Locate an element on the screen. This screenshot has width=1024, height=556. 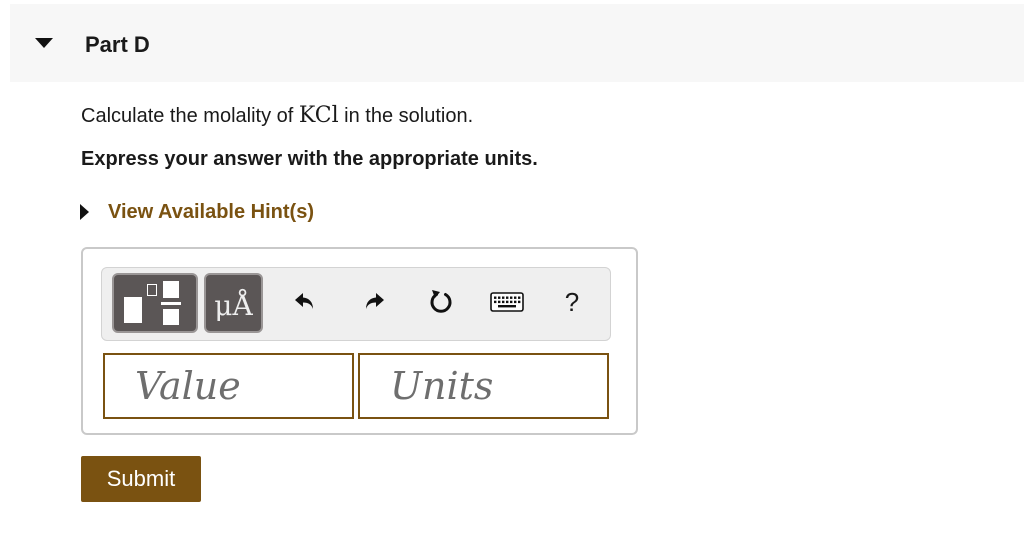
undo-button is located at coordinates (306, 302).